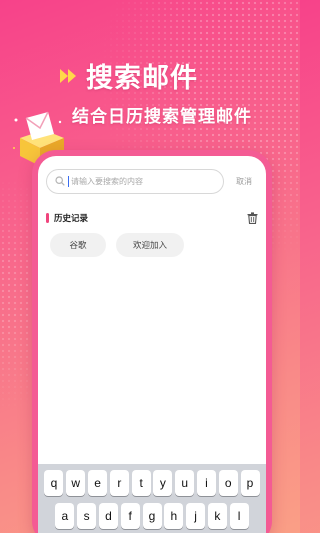 This screenshot has height=533, width=320. Describe the element at coordinates (196, 516) in the screenshot. I see `key: j` at that location.